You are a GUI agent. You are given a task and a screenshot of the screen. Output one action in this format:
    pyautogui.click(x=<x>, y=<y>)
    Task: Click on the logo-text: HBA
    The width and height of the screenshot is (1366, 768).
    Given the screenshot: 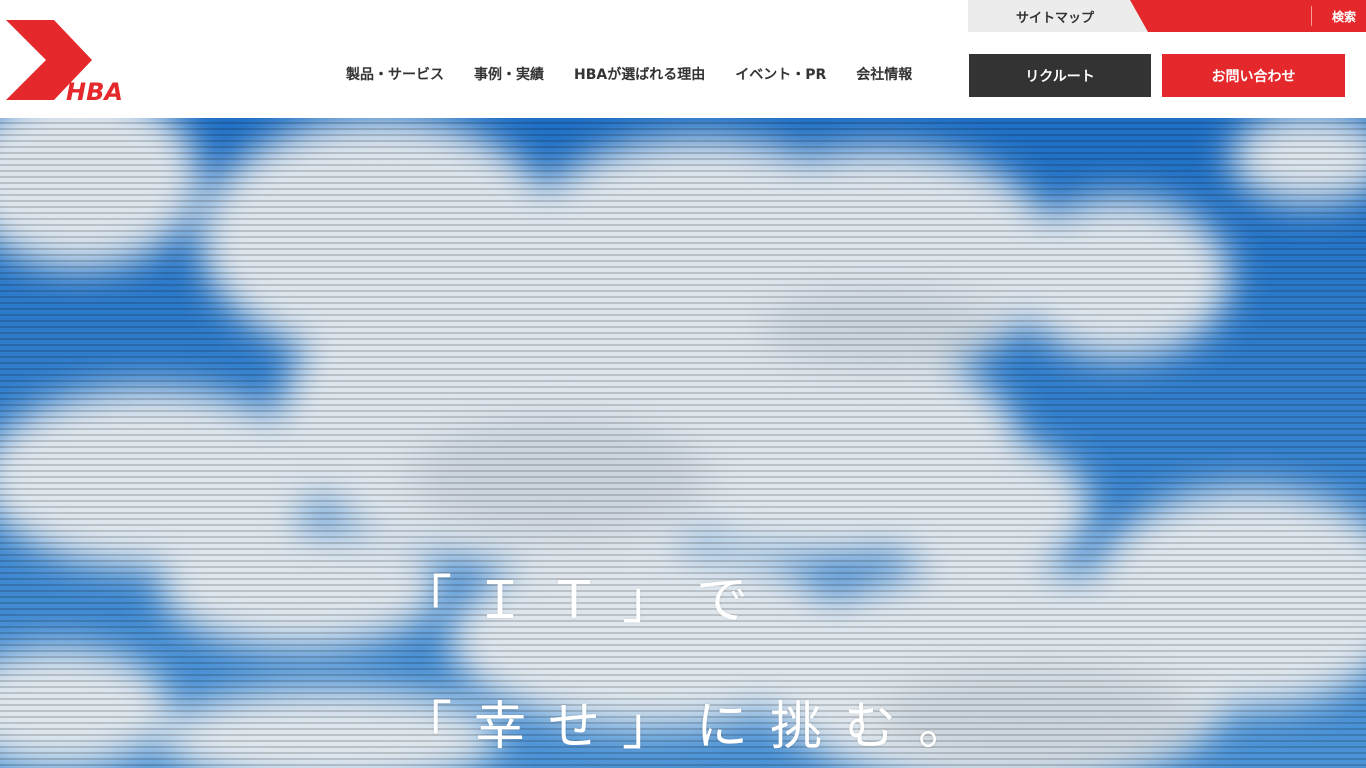 What is the action you would take?
    pyautogui.click(x=94, y=90)
    